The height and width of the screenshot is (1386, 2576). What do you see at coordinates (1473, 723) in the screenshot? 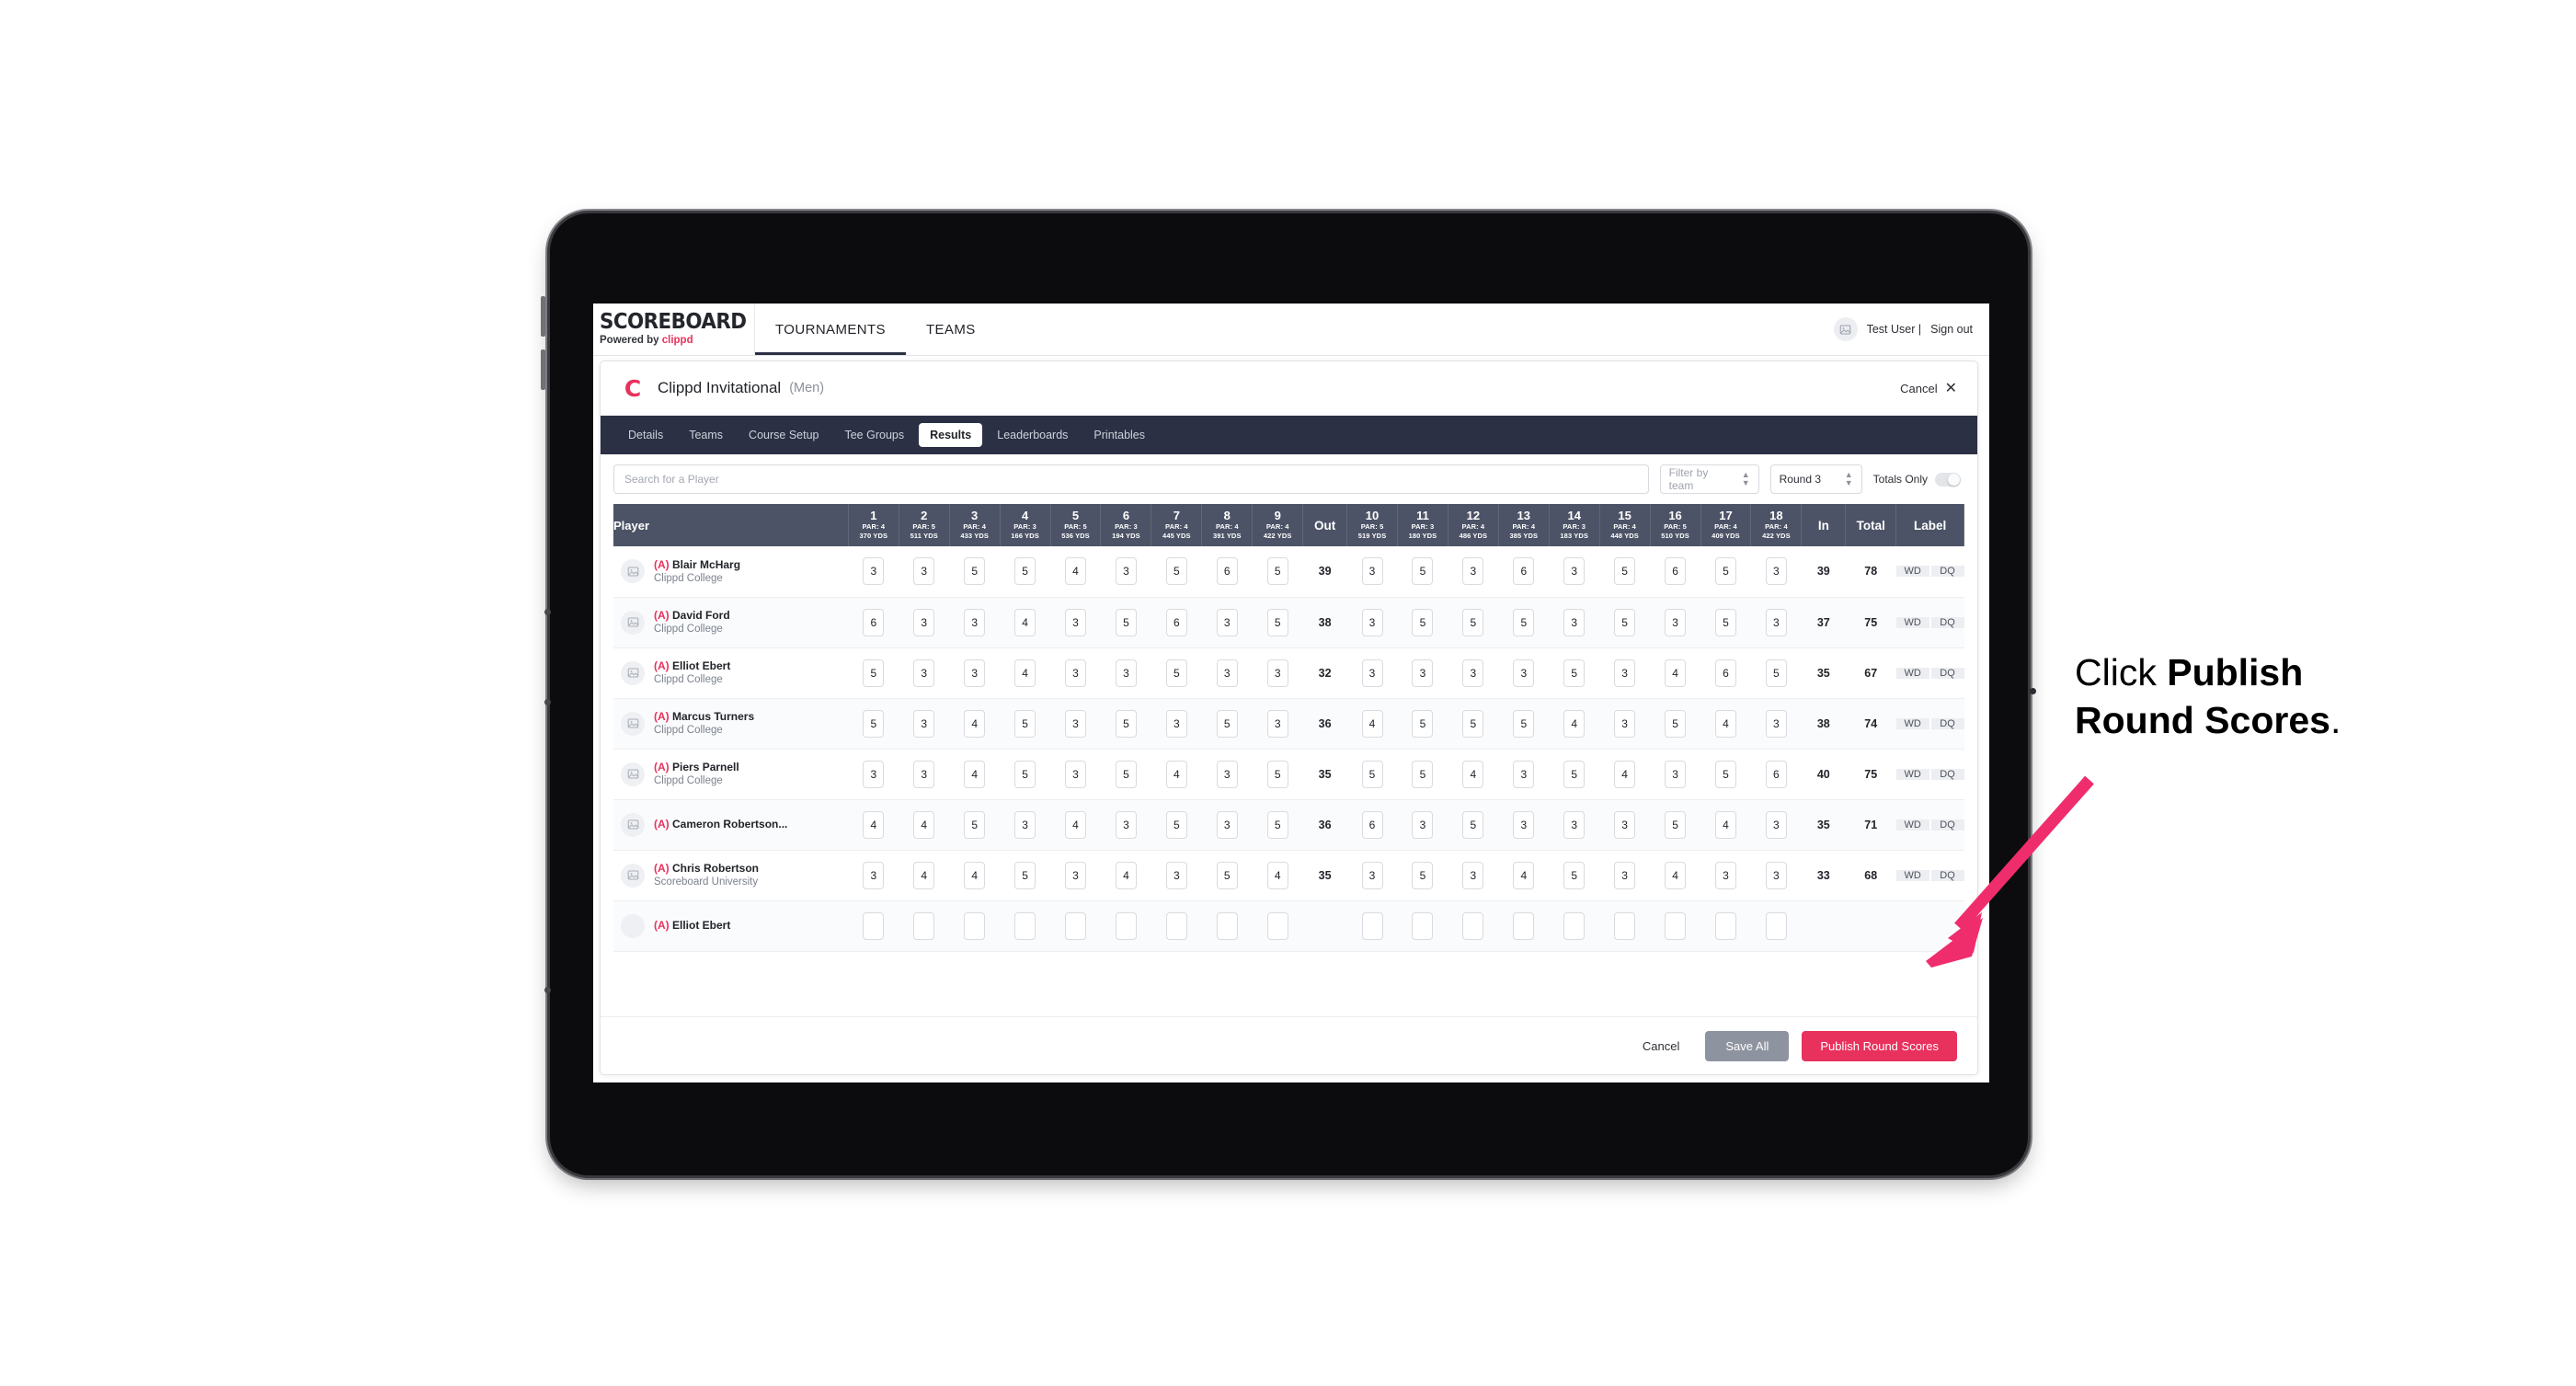
I see `score-cell-hole-12: 5` at bounding box center [1473, 723].